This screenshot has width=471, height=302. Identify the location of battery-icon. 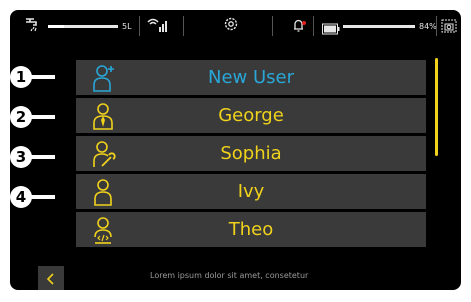
(331, 29).